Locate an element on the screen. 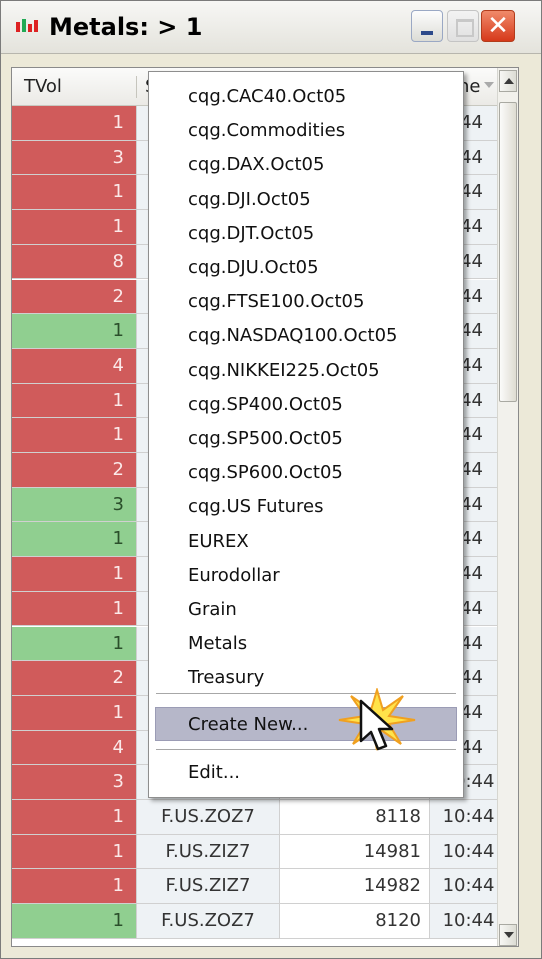 Image resolution: width=542 pixels, height=959 pixels. table-row: 1 F.US.ZIZ7 14982 10:44 is located at coordinates (260, 887).